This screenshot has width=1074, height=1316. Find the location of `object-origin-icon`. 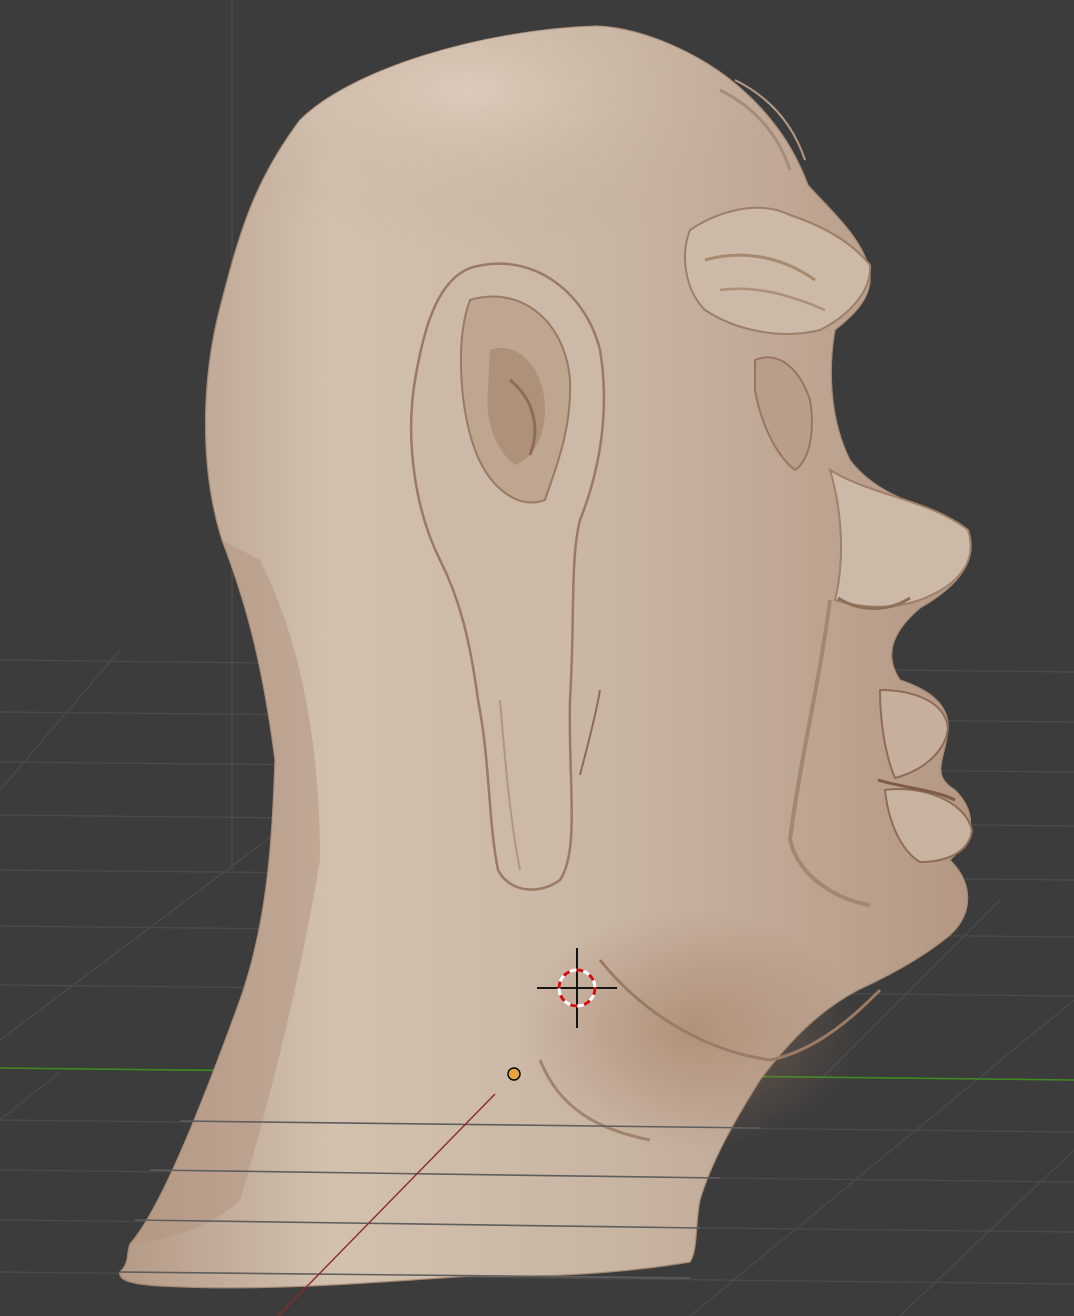

object-origin-icon is located at coordinates (514, 1074).